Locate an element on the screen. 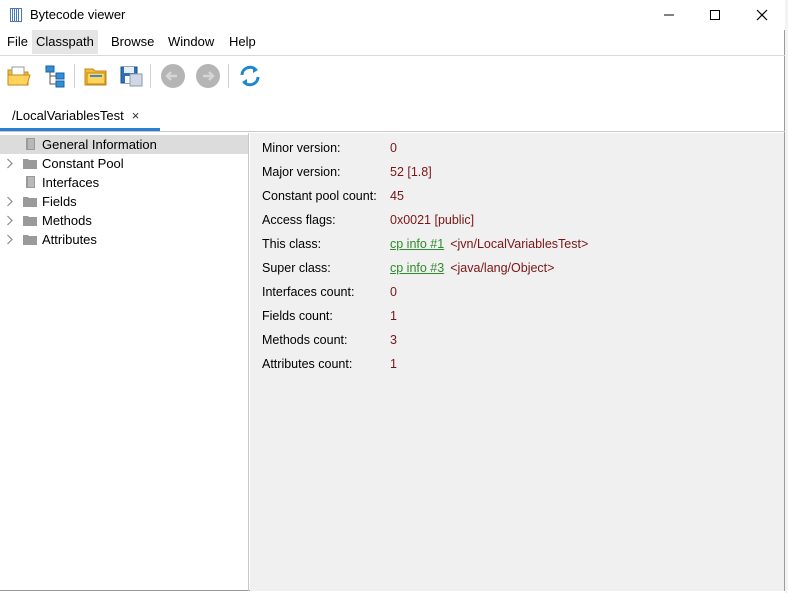  title-bar: Bytecode viewer is located at coordinates (392, 15).